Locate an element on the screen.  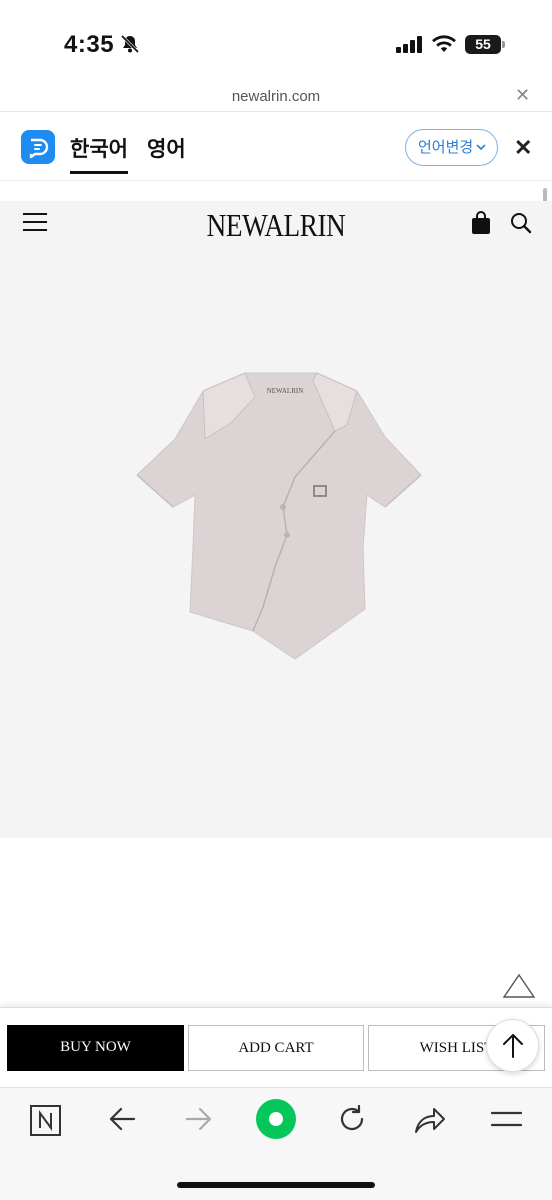
chevron-down-icon is located at coordinates (481, 154).